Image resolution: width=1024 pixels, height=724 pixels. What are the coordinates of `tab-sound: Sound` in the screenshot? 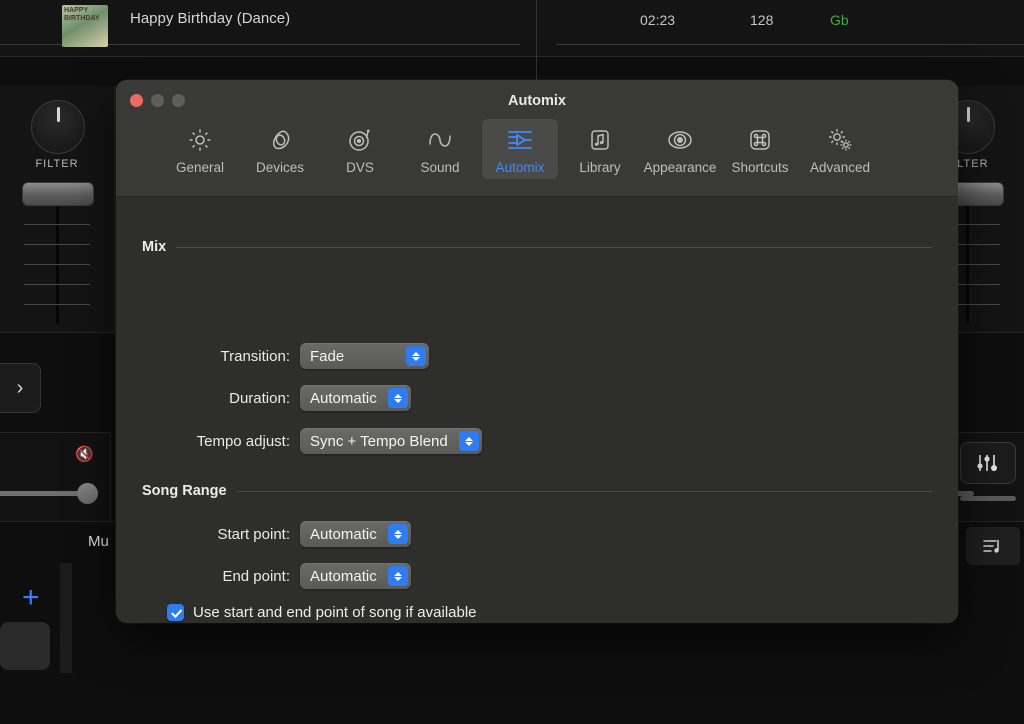 It's located at (440, 149).